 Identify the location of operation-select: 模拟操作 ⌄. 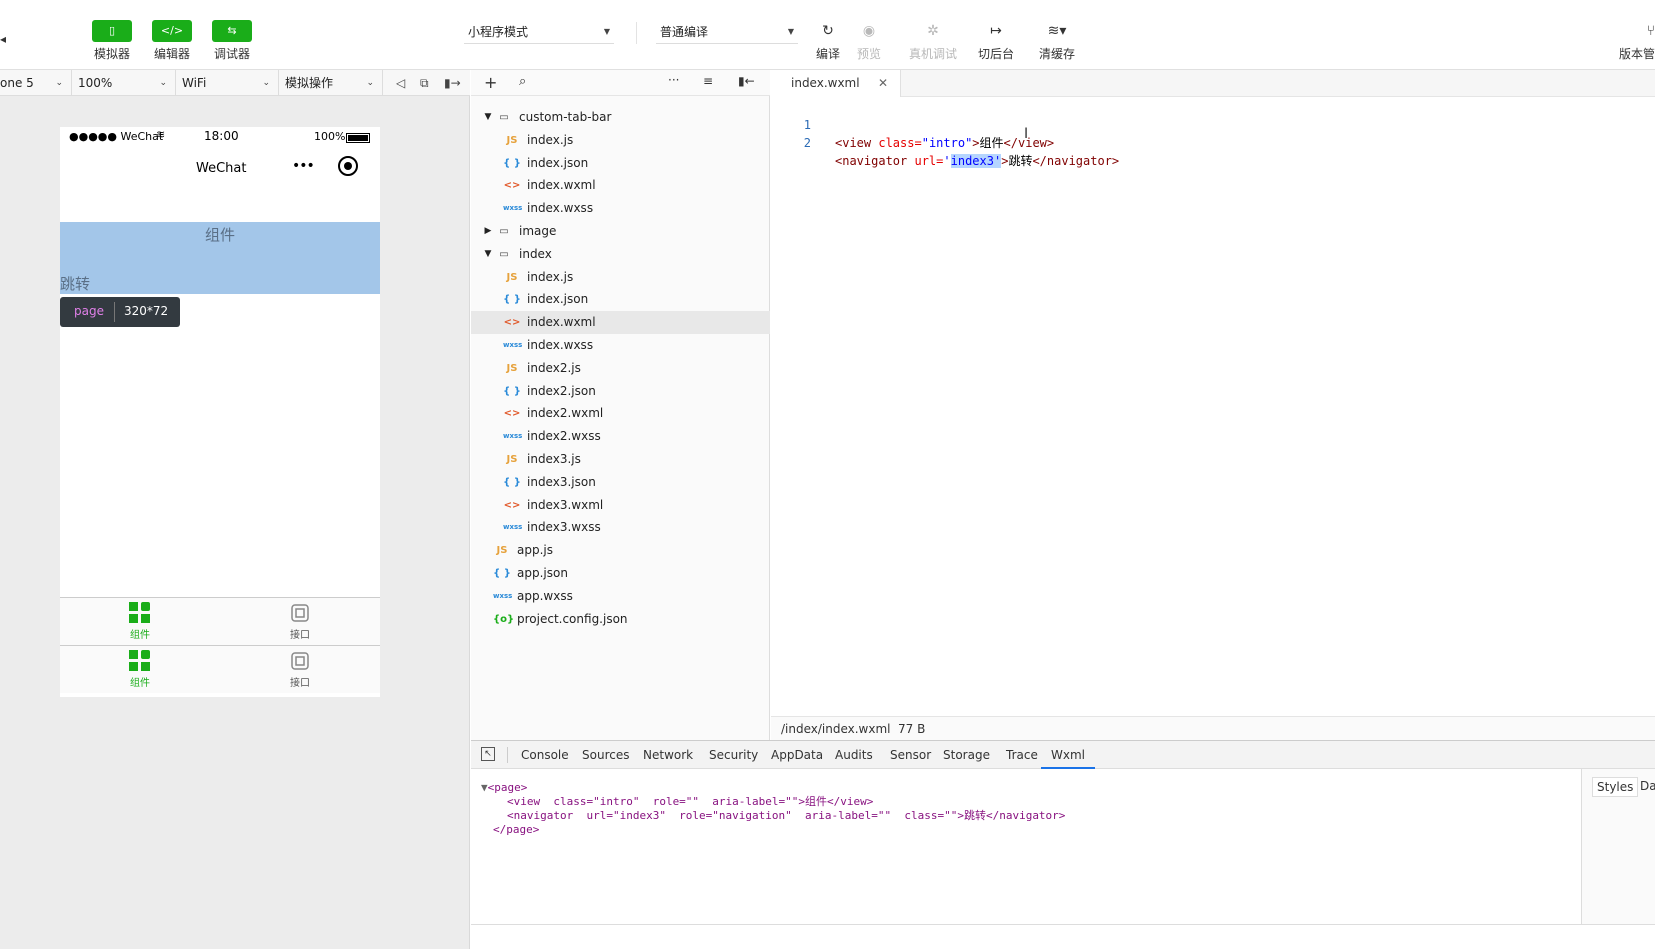
(331, 83).